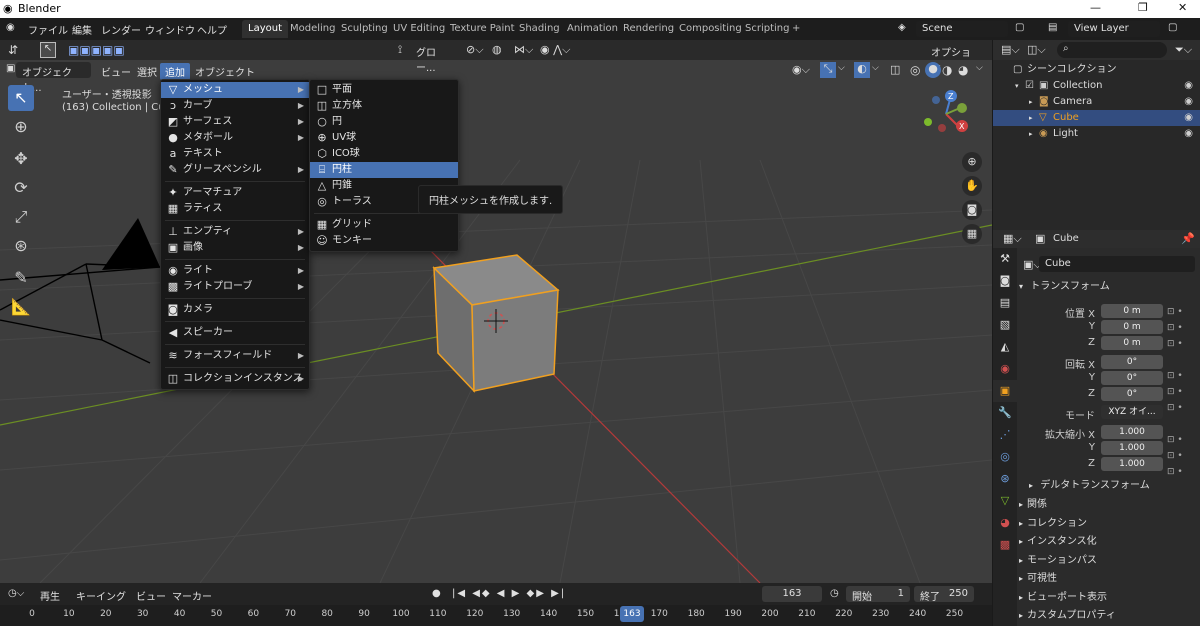 The image size is (1200, 626). I want to click on tab-modeling: Modeling, so click(313, 29).